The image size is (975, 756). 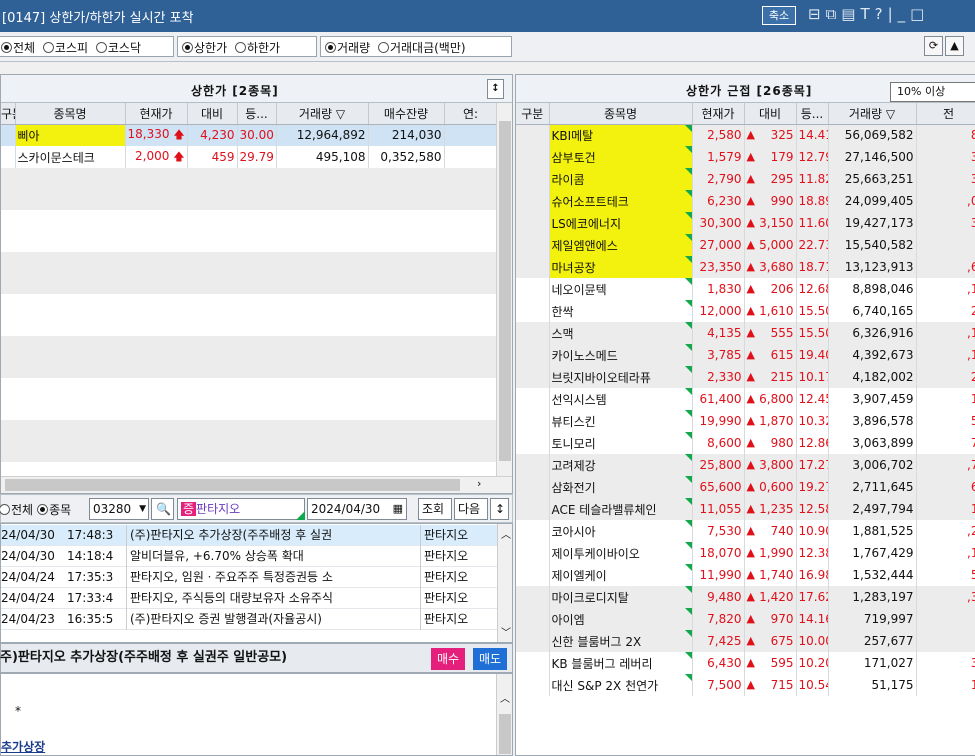 I want to click on table-row: 뷰티스킨19,990▲ 1,87010.323,896,5785, so click(x=745, y=421).